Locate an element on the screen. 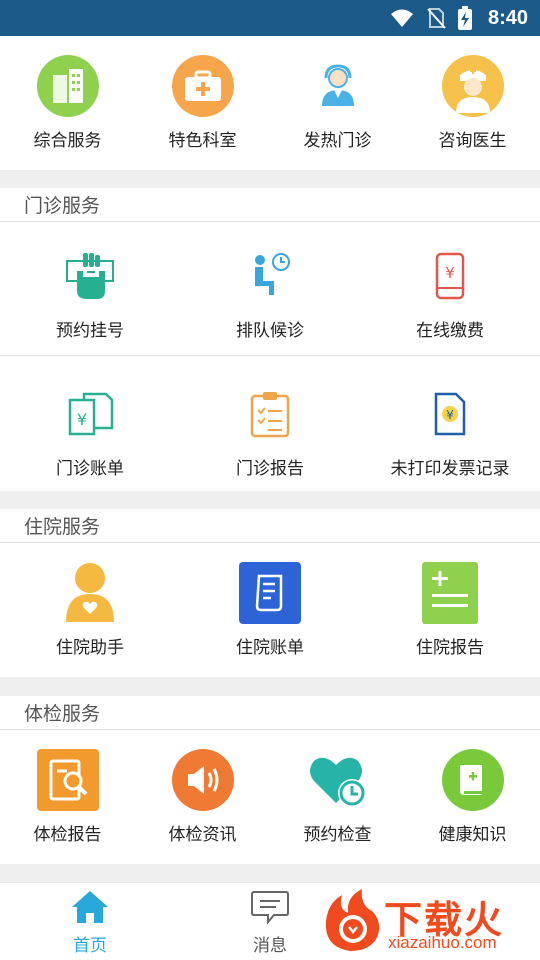 The image size is (540, 960). service-label: 发热门诊 is located at coordinates (337, 141).